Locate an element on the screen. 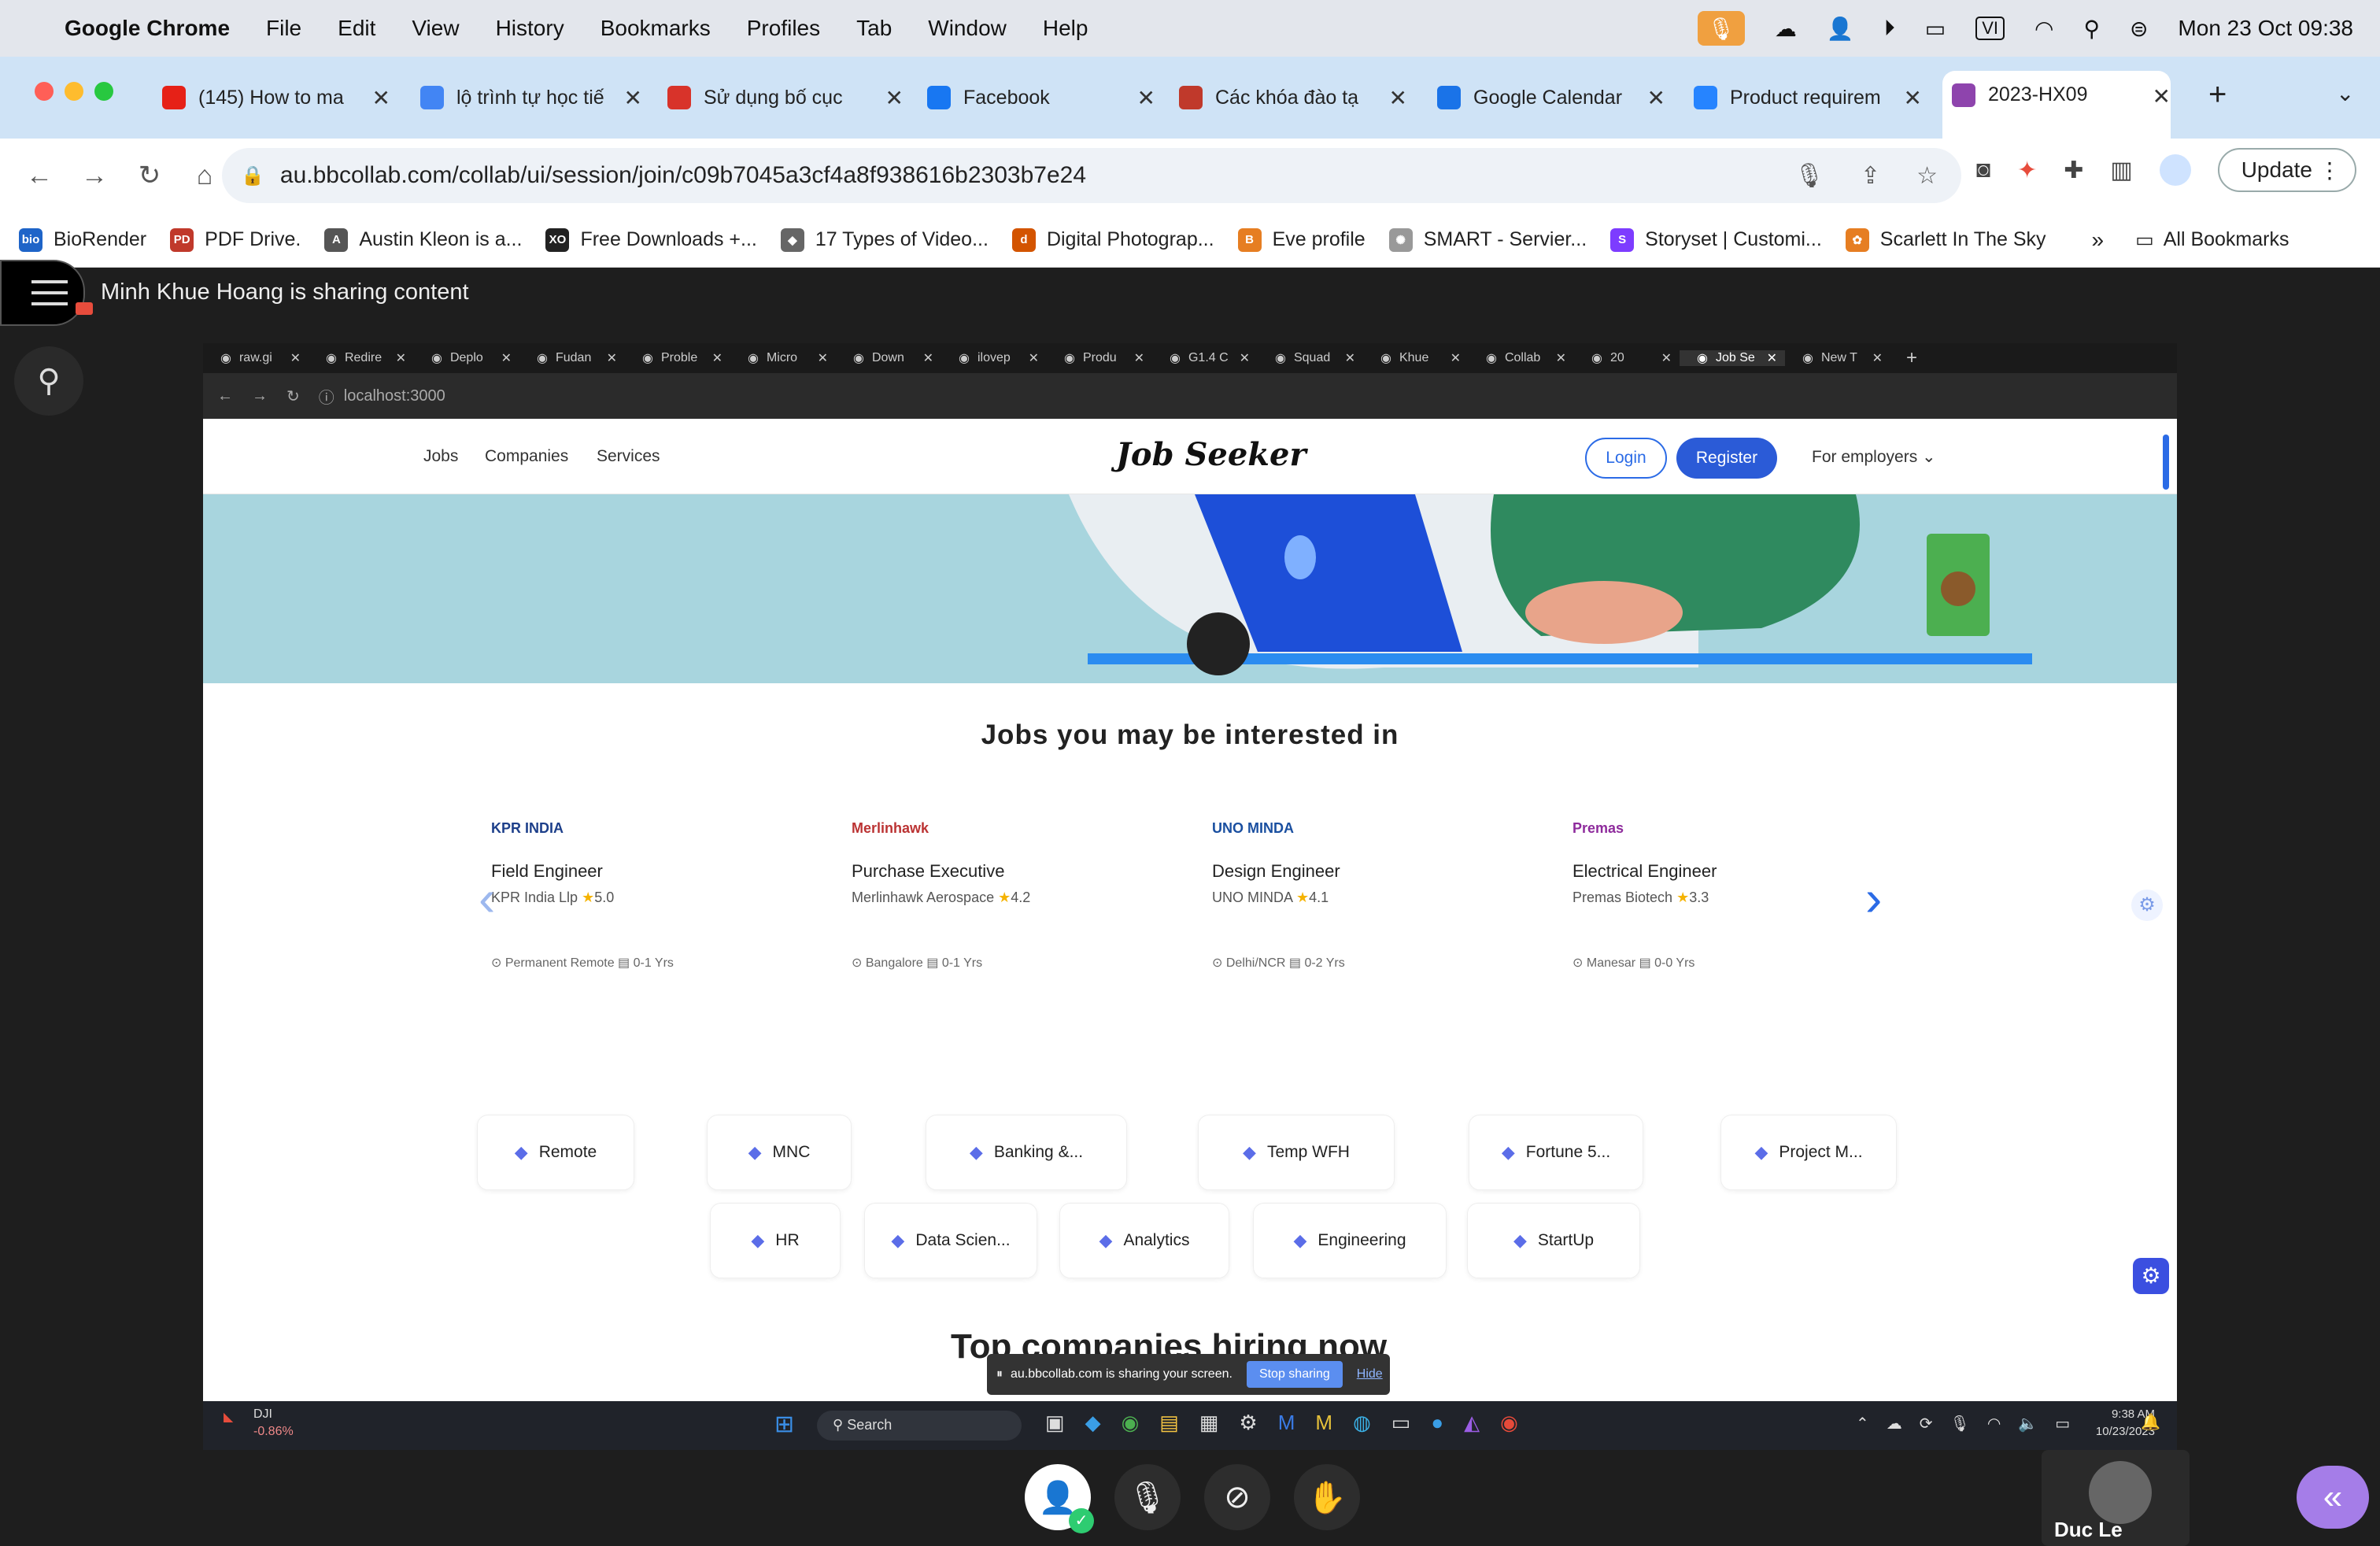  job-title: Field Engineer is located at coordinates (656, 871).